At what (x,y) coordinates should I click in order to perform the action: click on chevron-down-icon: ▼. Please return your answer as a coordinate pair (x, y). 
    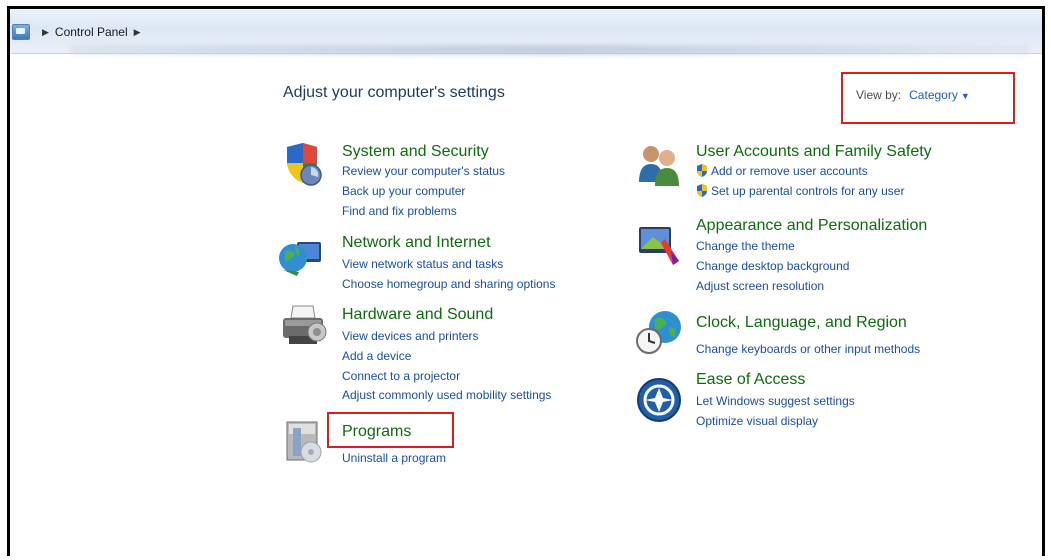
    Looking at the image, I should click on (965, 96).